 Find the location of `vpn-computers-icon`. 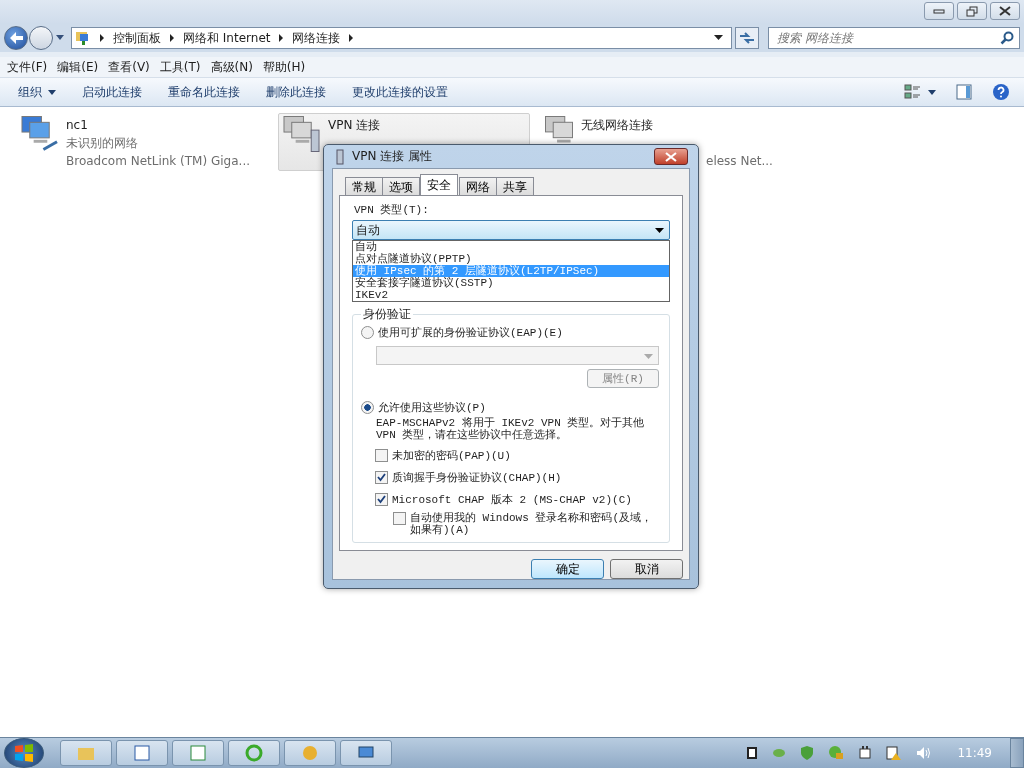

vpn-computers-icon is located at coordinates (301, 134).